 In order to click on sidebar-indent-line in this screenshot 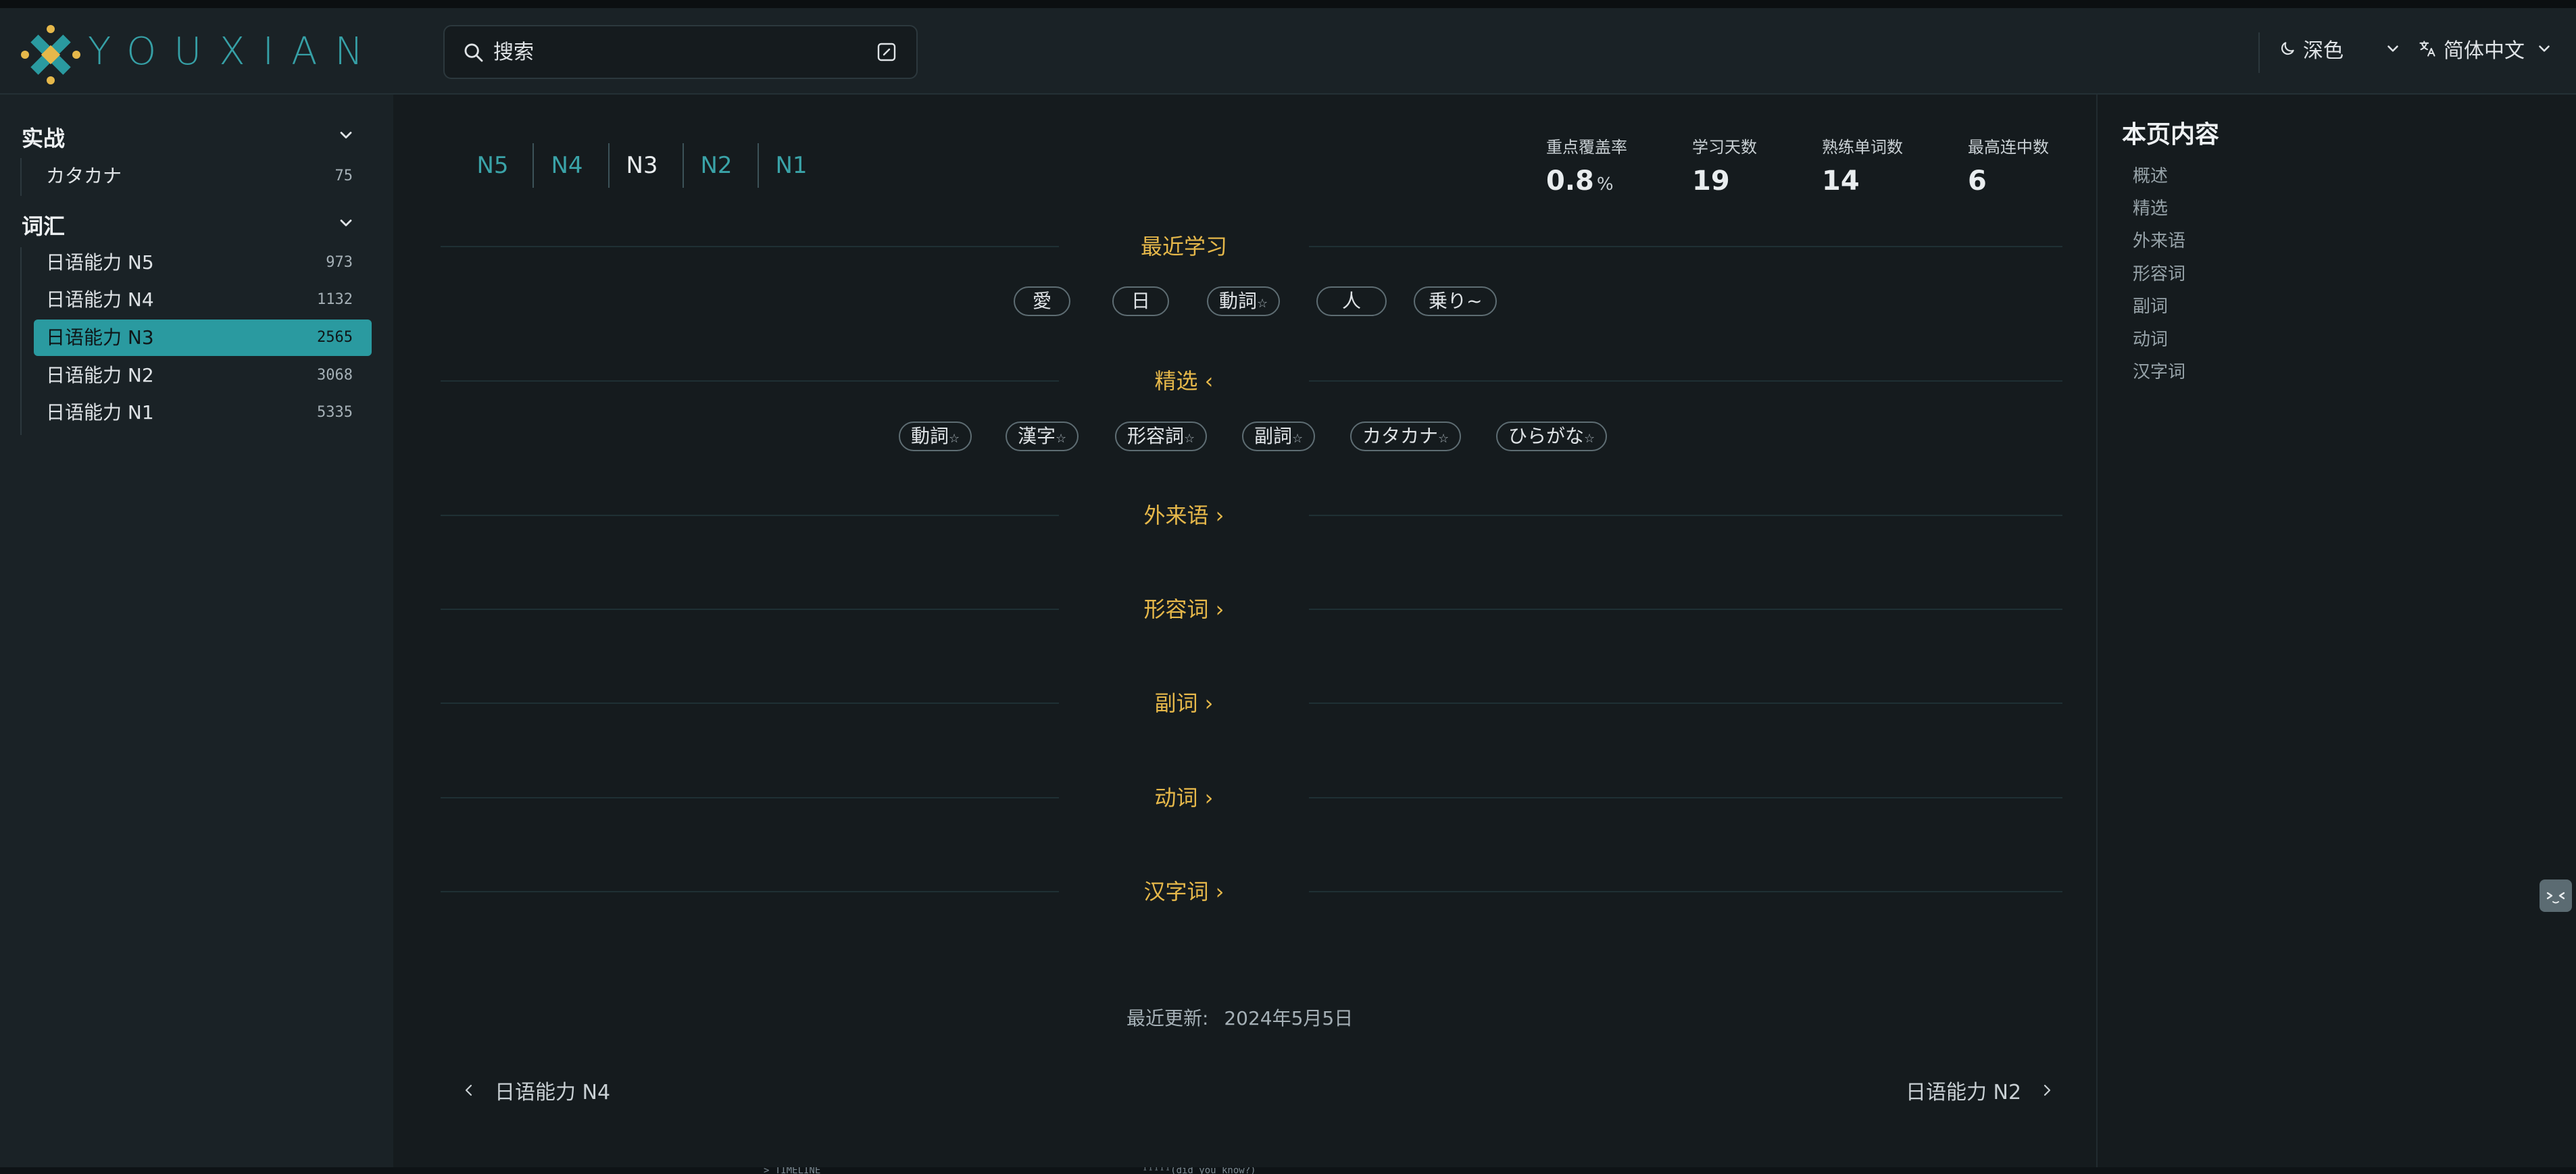, I will do `click(21, 177)`.